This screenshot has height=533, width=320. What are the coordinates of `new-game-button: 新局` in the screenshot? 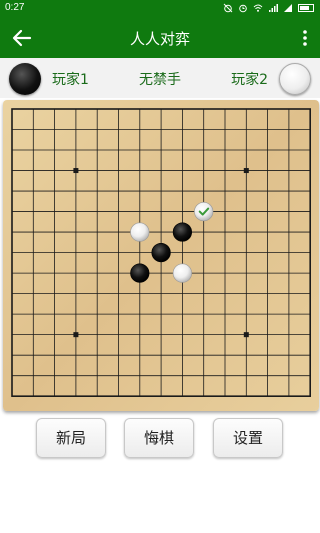 It's located at (71, 438).